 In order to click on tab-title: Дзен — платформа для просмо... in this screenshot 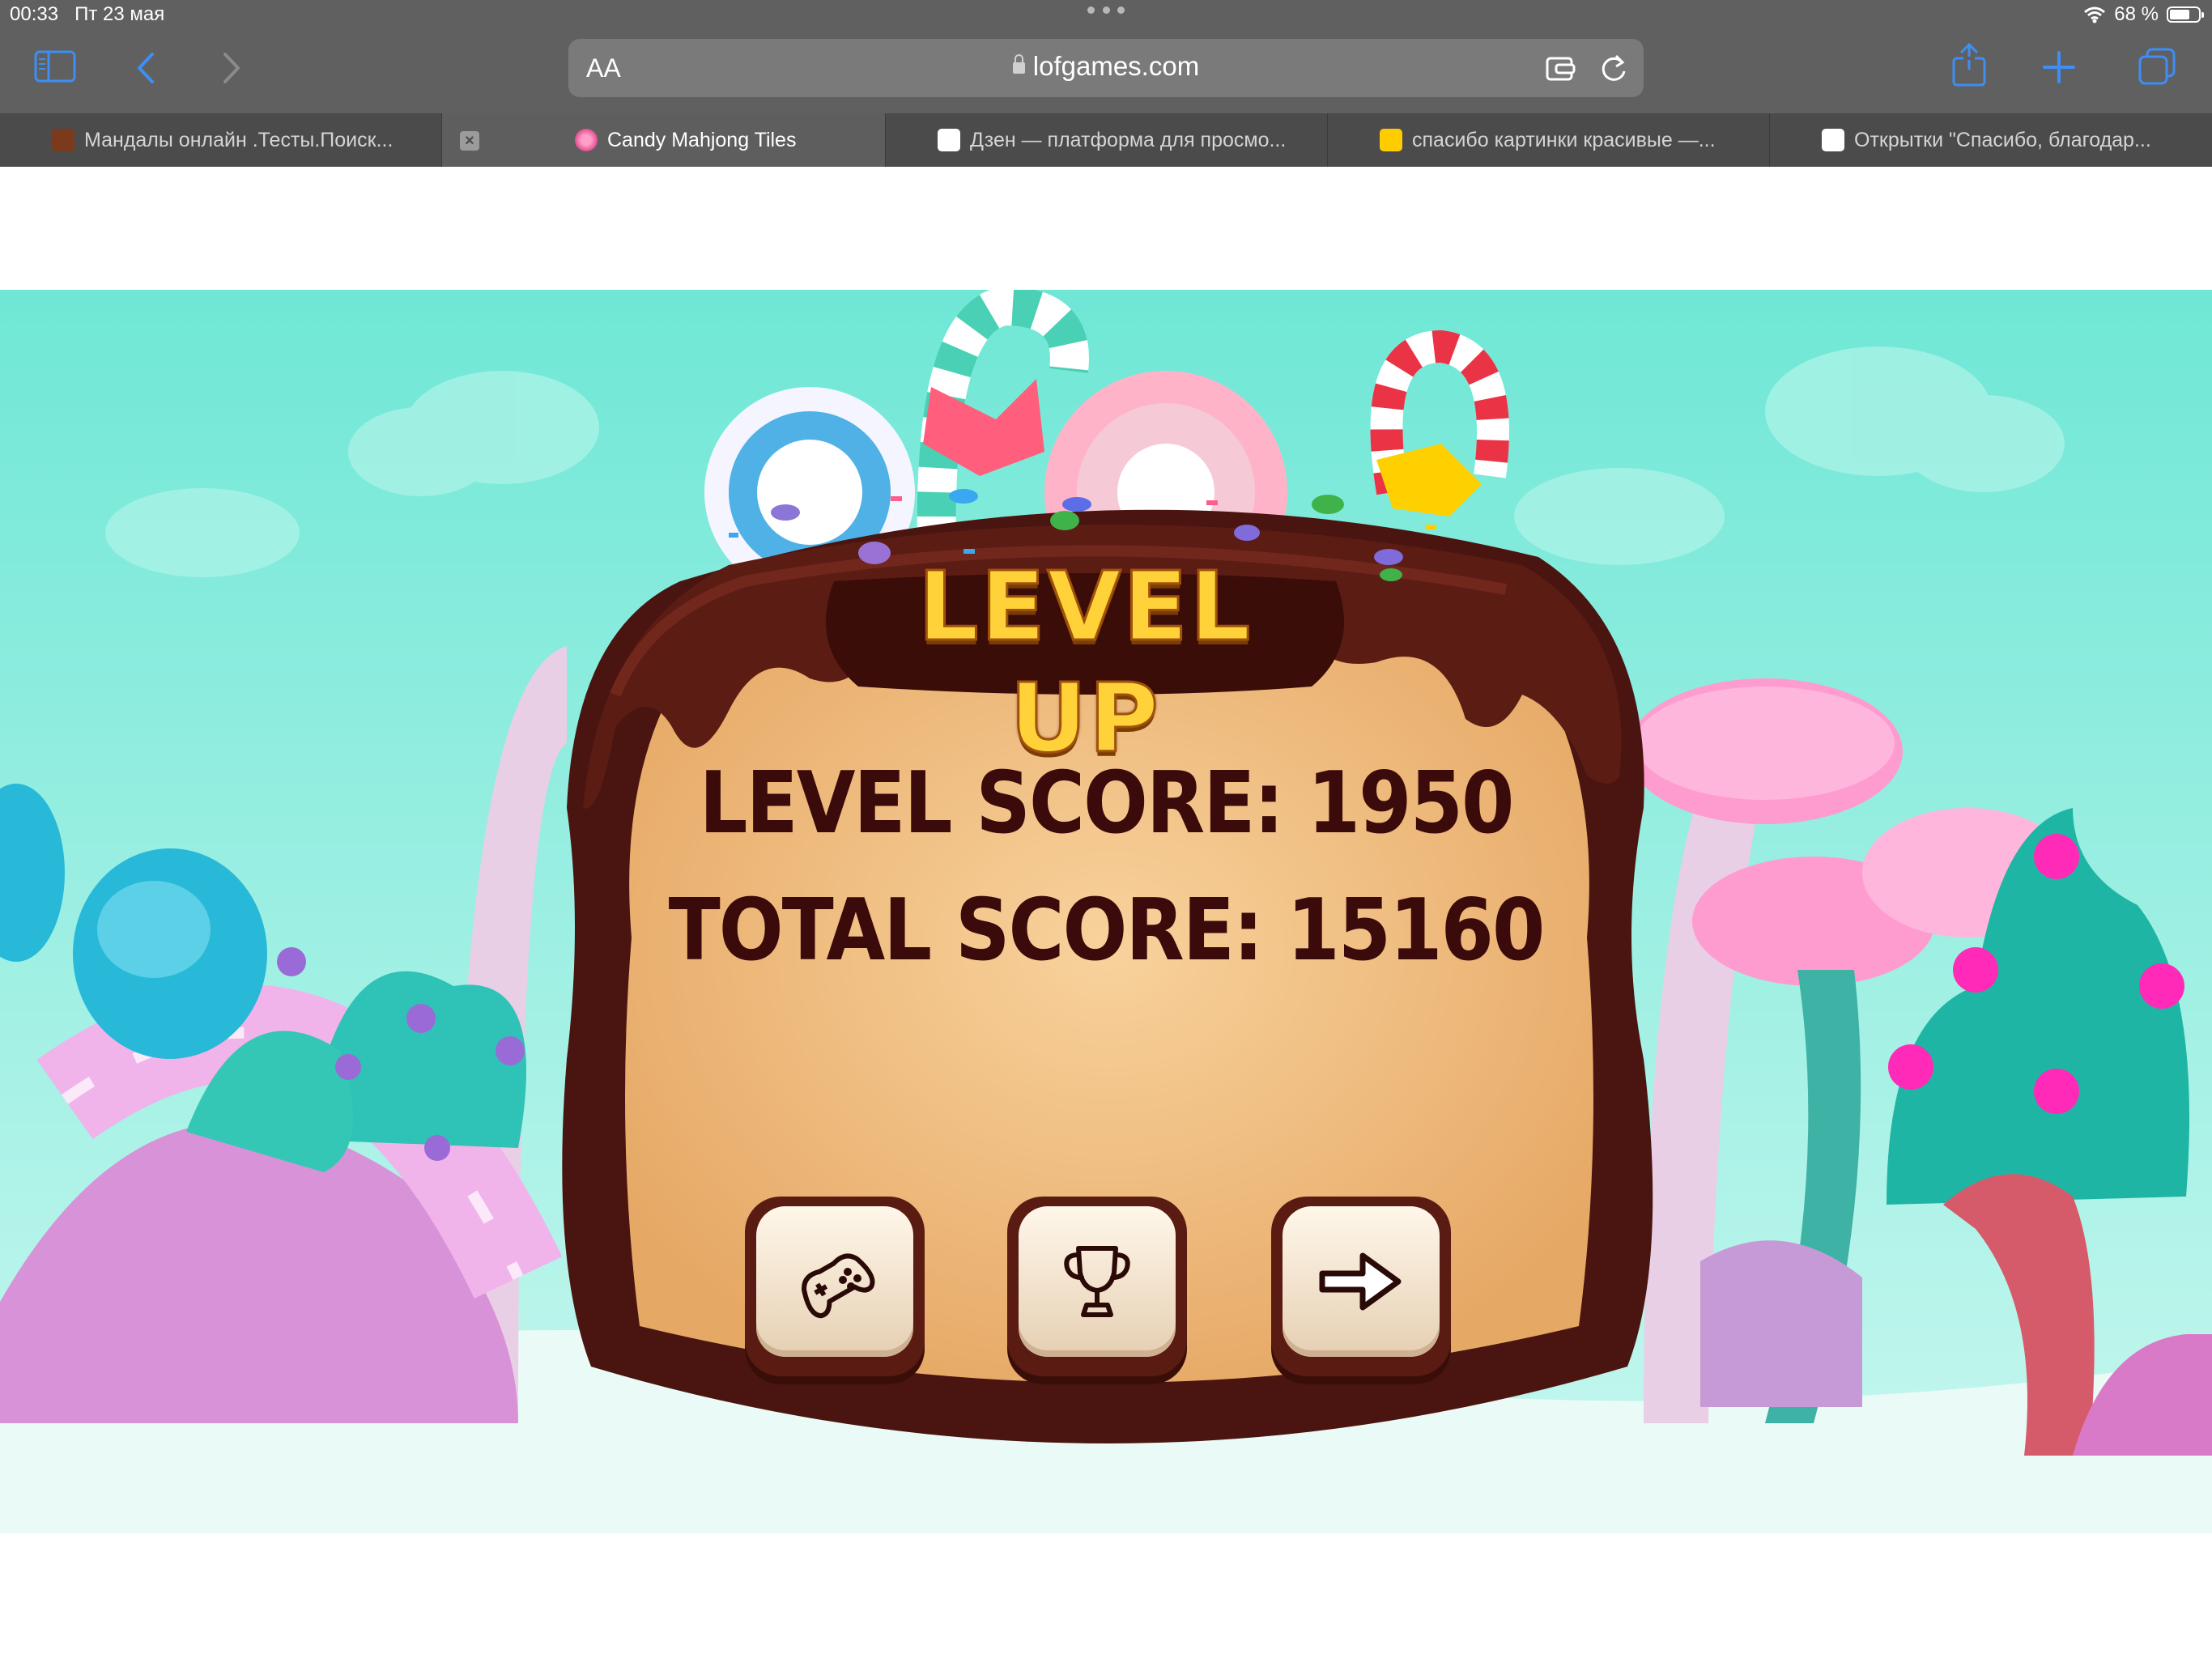, I will do `click(1129, 139)`.